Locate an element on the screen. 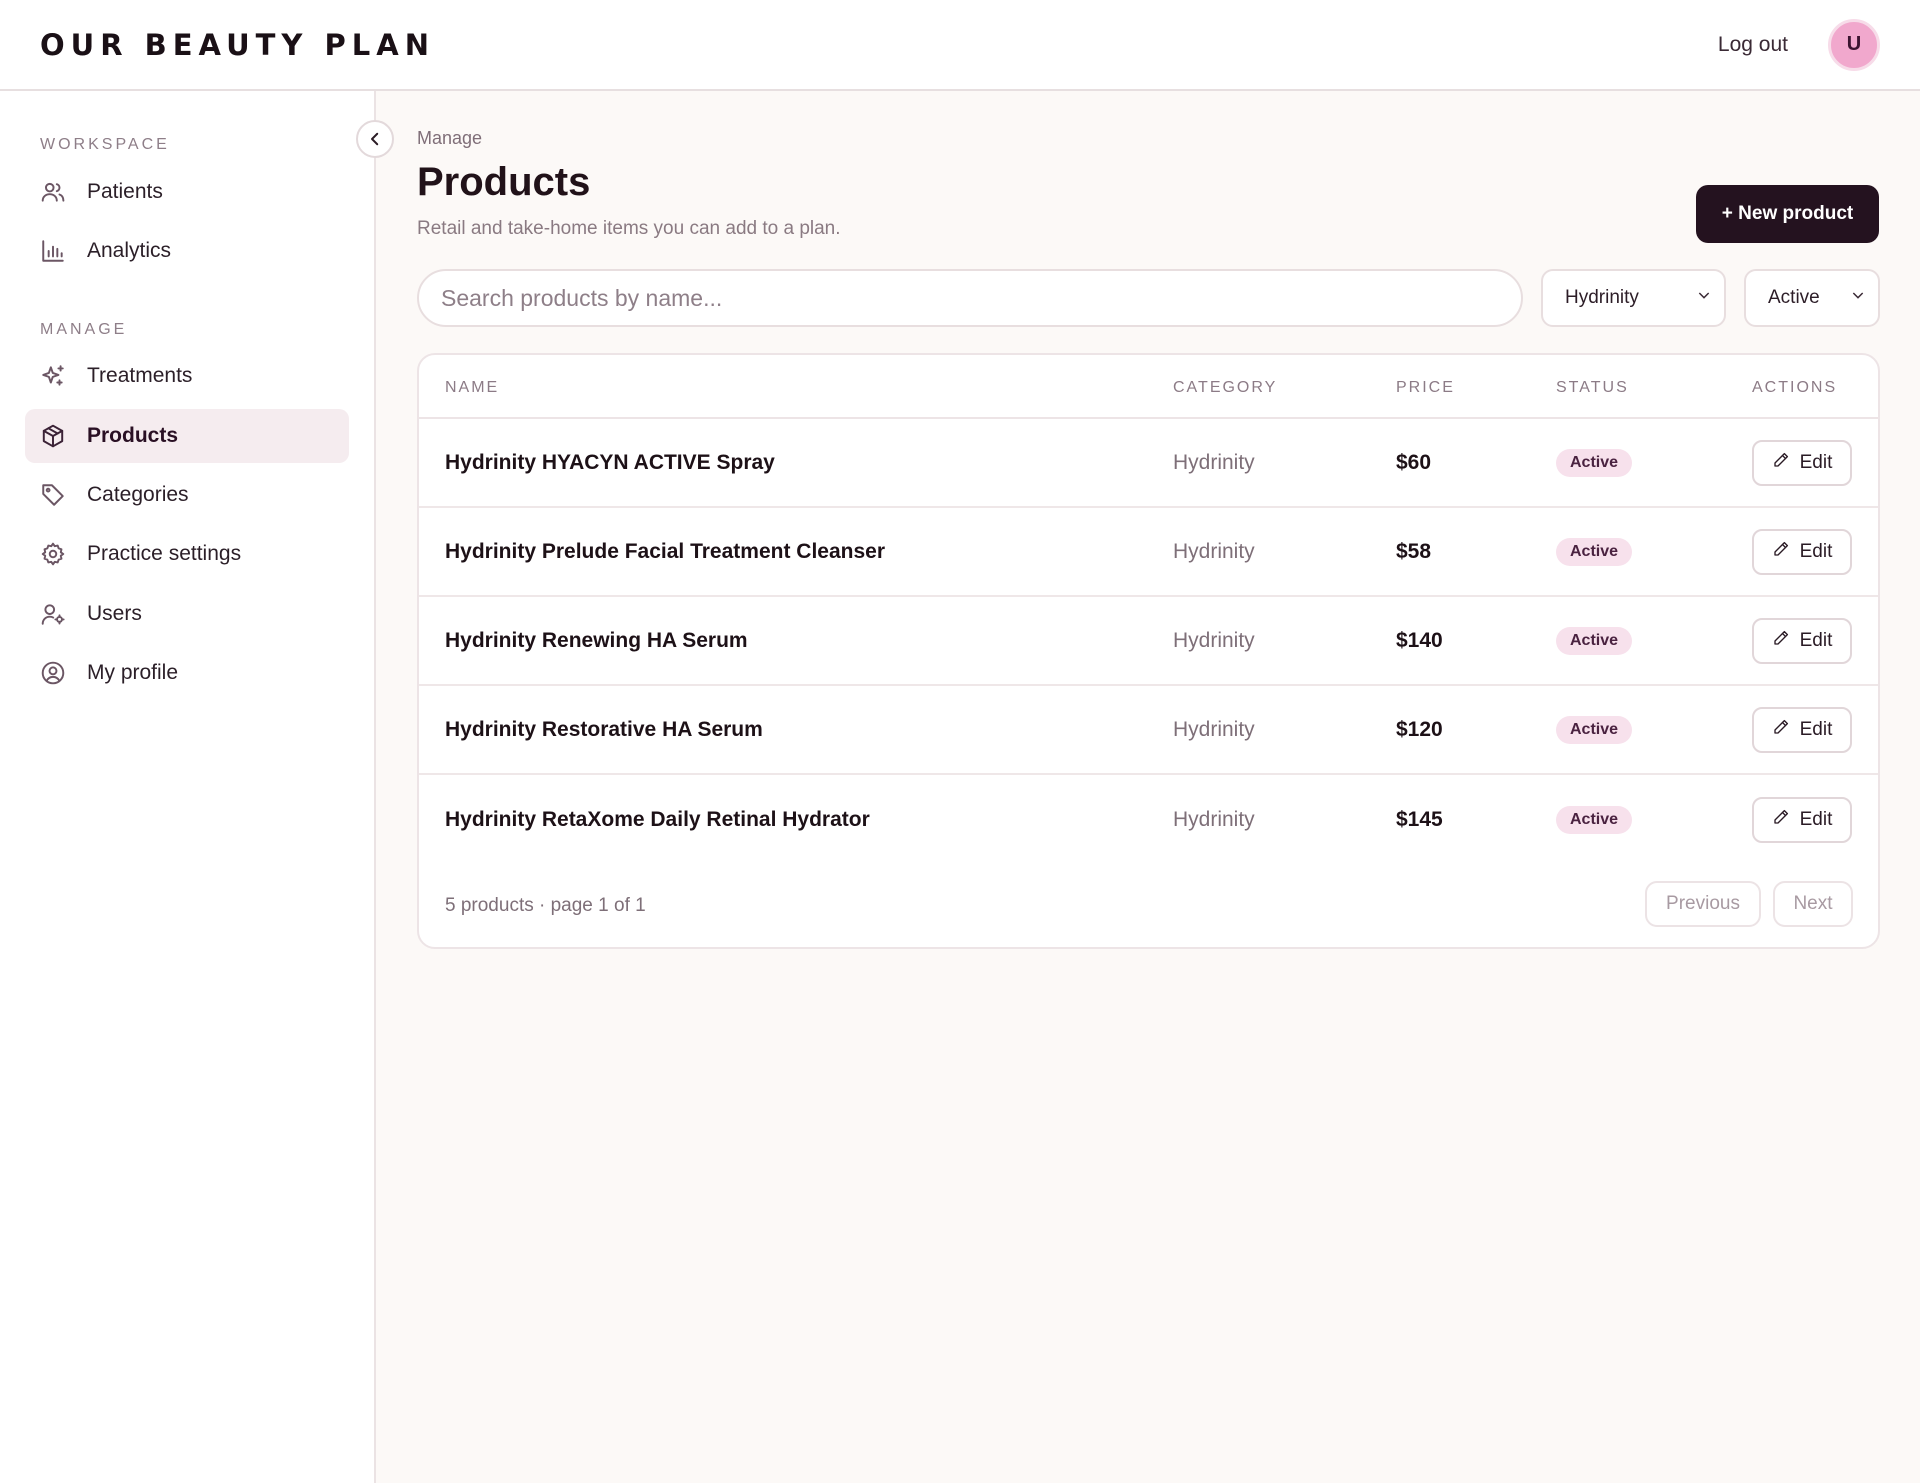  product-price: $120 is located at coordinates (1419, 729).